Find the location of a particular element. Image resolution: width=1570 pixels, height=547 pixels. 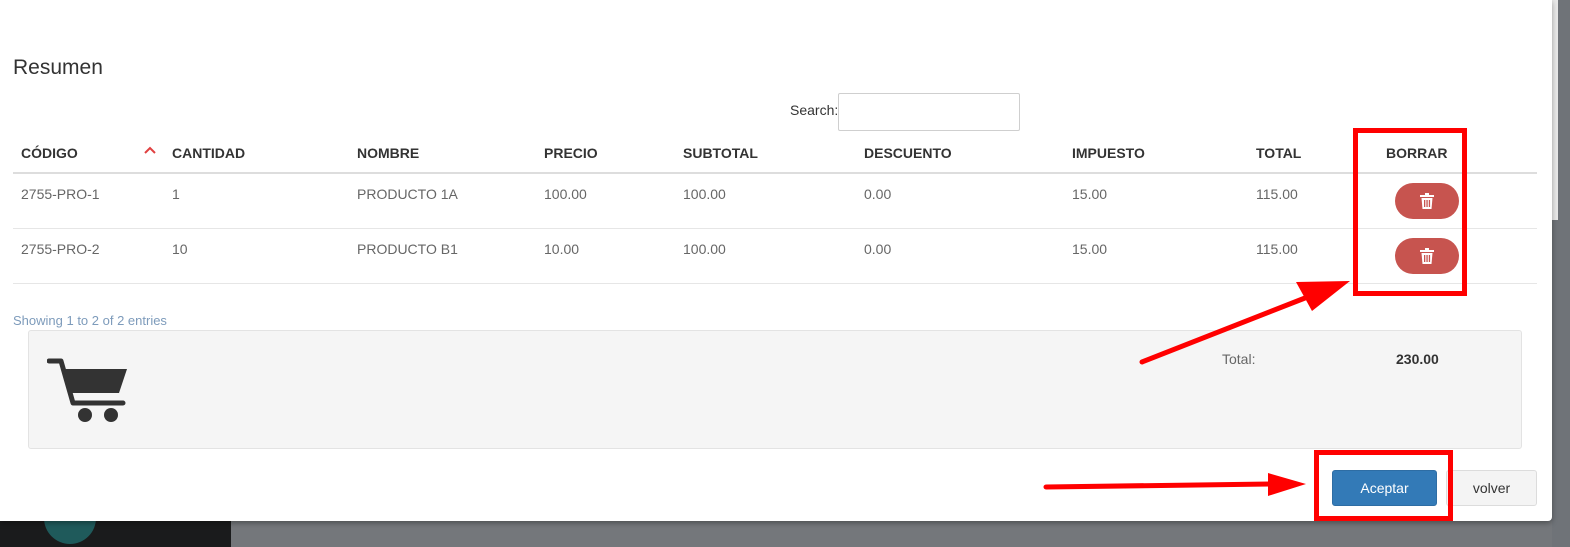

scrollbar is located at coordinates (1555, 110).